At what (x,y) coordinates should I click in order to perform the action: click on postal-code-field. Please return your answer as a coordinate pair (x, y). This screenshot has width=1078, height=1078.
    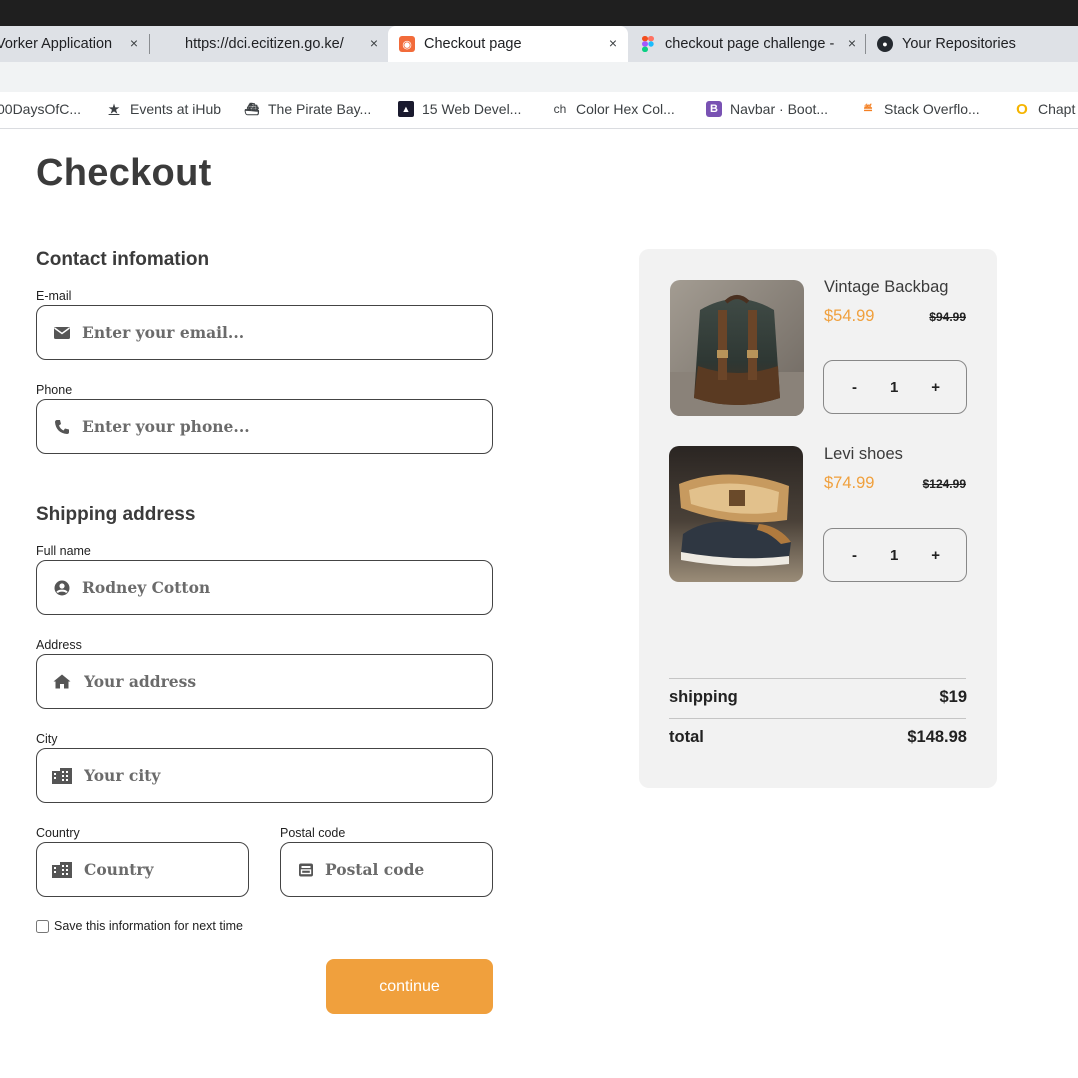
    Looking at the image, I should click on (386, 869).